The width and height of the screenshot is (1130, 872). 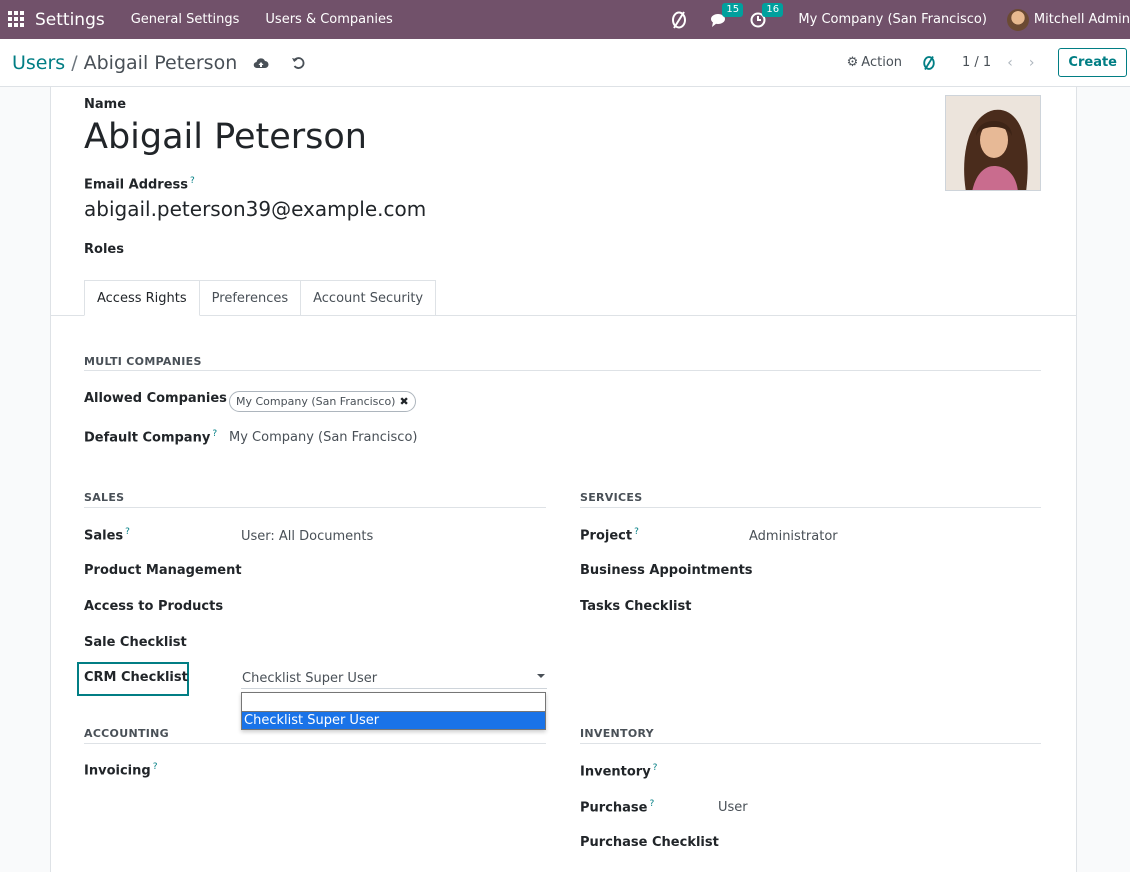 I want to click on tab-access-rights: Access Rights, so click(x=142, y=298).